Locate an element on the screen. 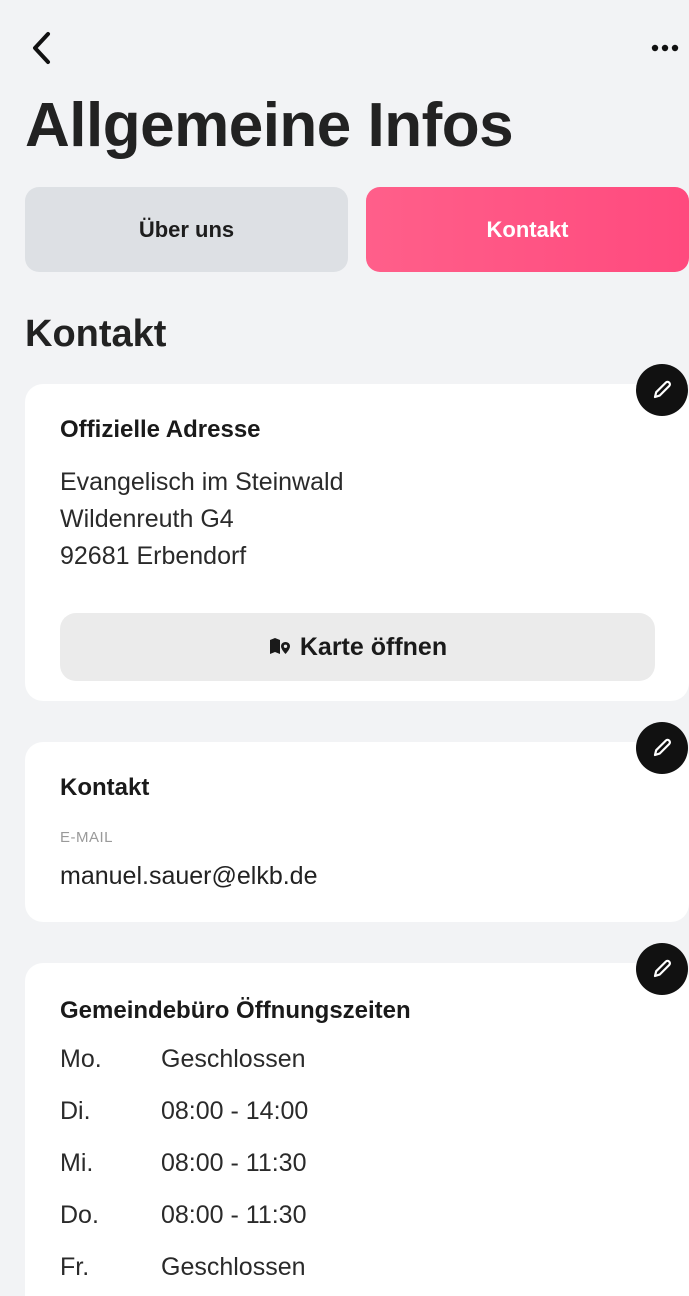 The width and height of the screenshot is (689, 1296). edit-address-button is located at coordinates (662, 390).